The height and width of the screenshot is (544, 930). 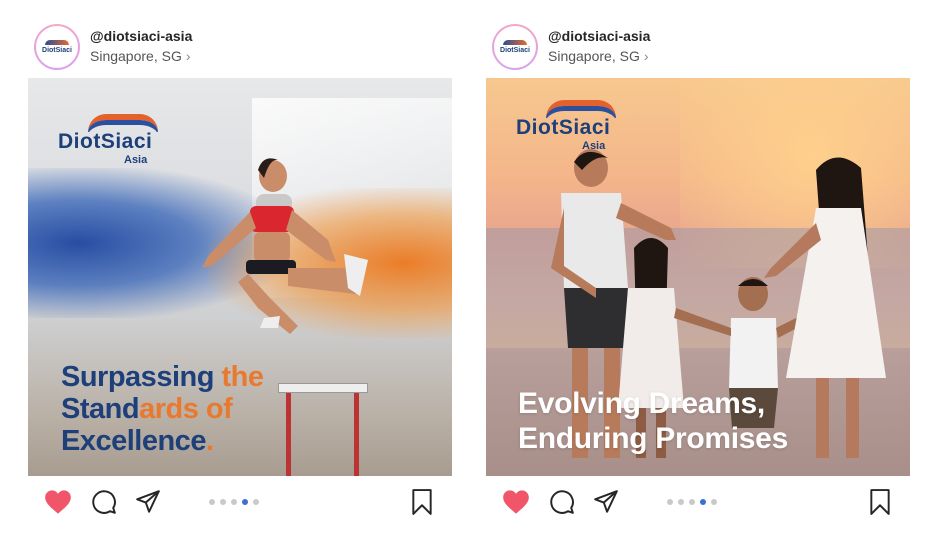 I want to click on headline-line2-orange: ards of, so click(x=186, y=409).